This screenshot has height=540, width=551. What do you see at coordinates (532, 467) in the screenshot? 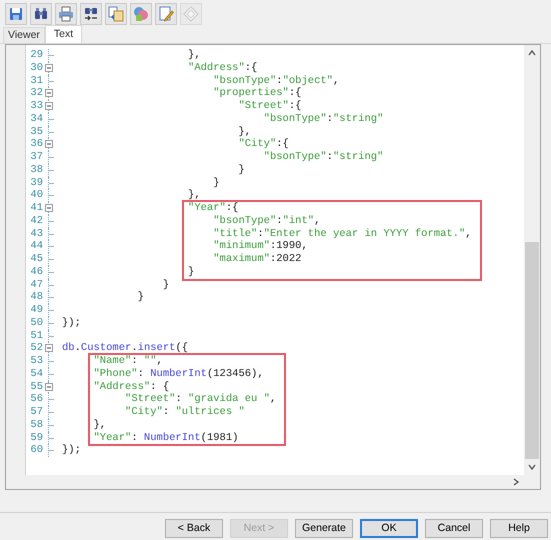
I see `scroll-down-icon` at bounding box center [532, 467].